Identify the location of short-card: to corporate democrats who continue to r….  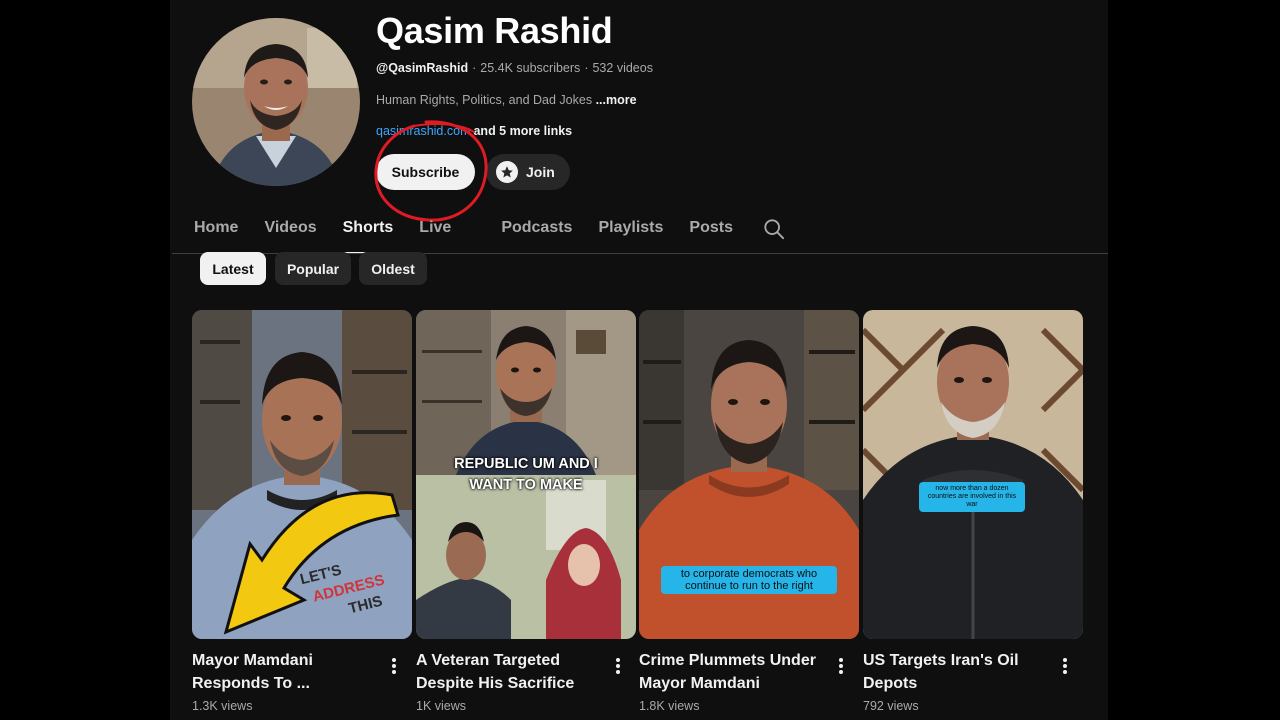
(749, 511).